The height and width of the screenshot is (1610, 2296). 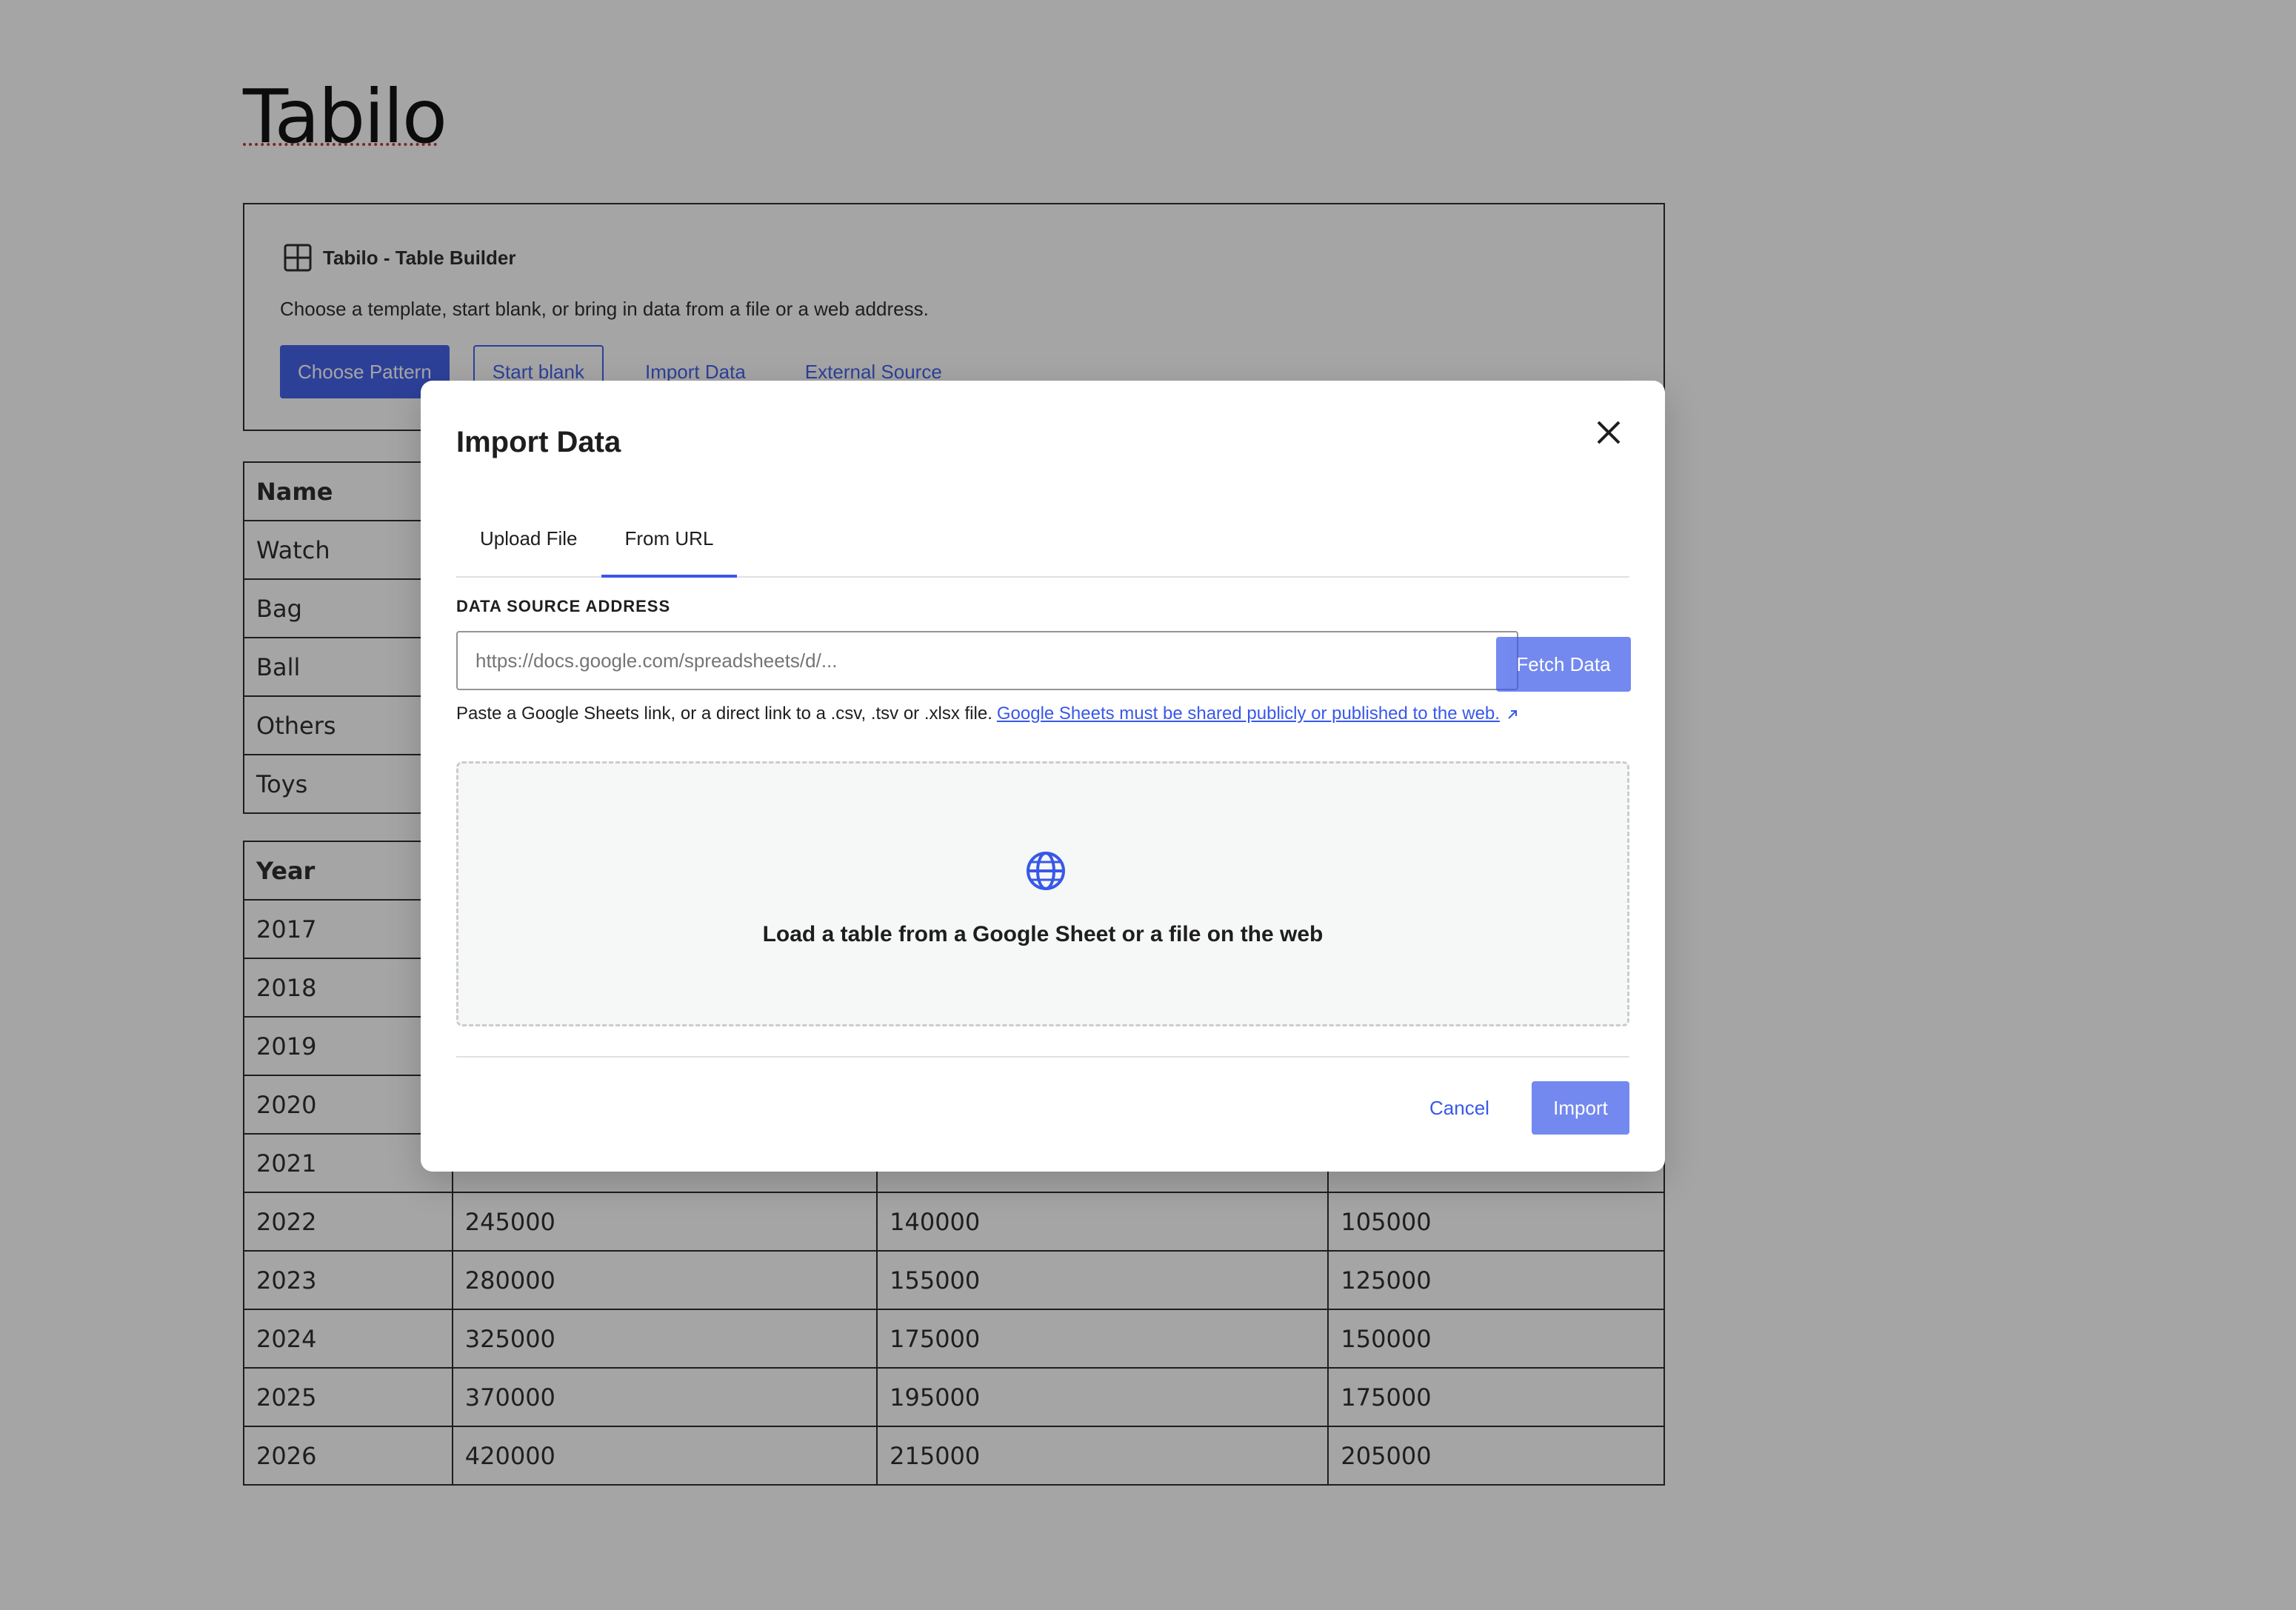 What do you see at coordinates (1580, 1108) in the screenshot?
I see `import-button: Import` at bounding box center [1580, 1108].